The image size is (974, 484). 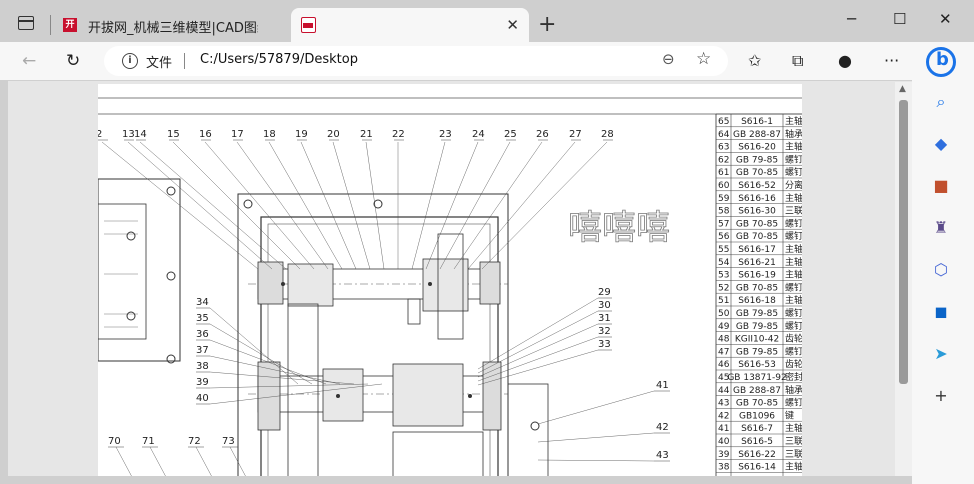 What do you see at coordinates (237, 134) in the screenshot?
I see `callout-label: 17` at bounding box center [237, 134].